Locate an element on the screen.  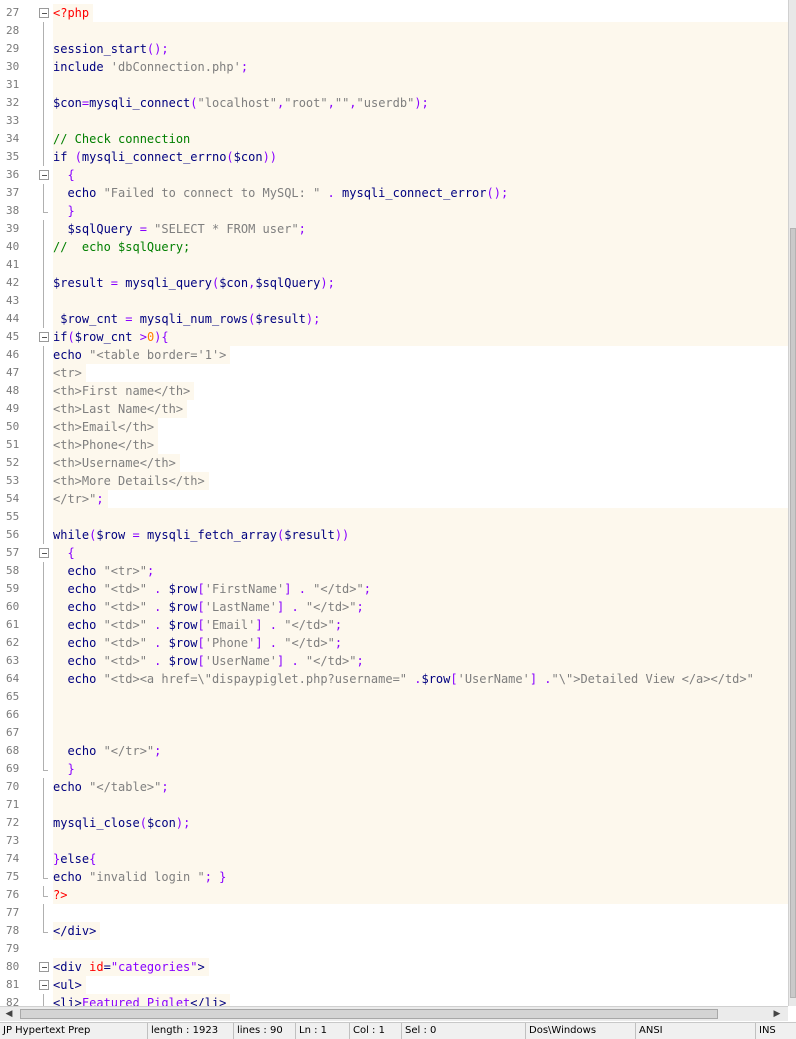
code-line: 49 <th>Last Name</th> is located at coordinates (394, 409).